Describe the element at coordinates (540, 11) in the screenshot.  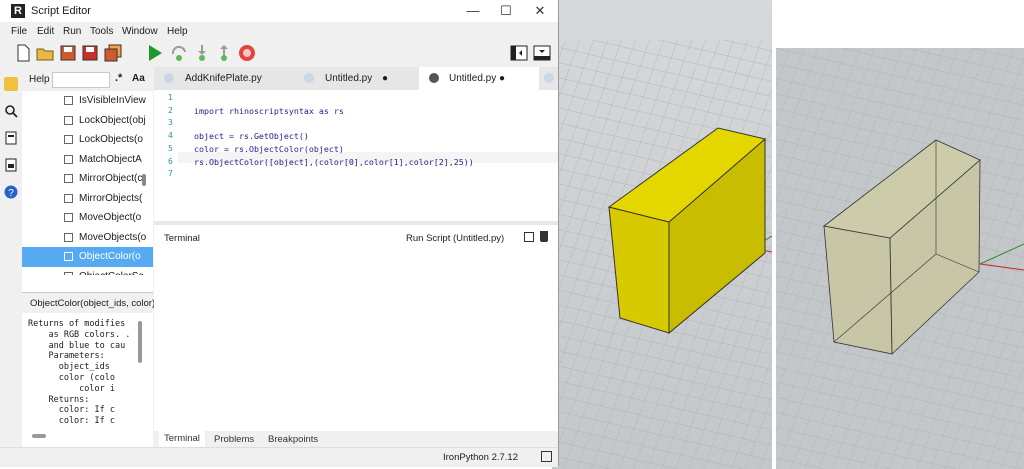
I see `close-button: ✕` at that location.